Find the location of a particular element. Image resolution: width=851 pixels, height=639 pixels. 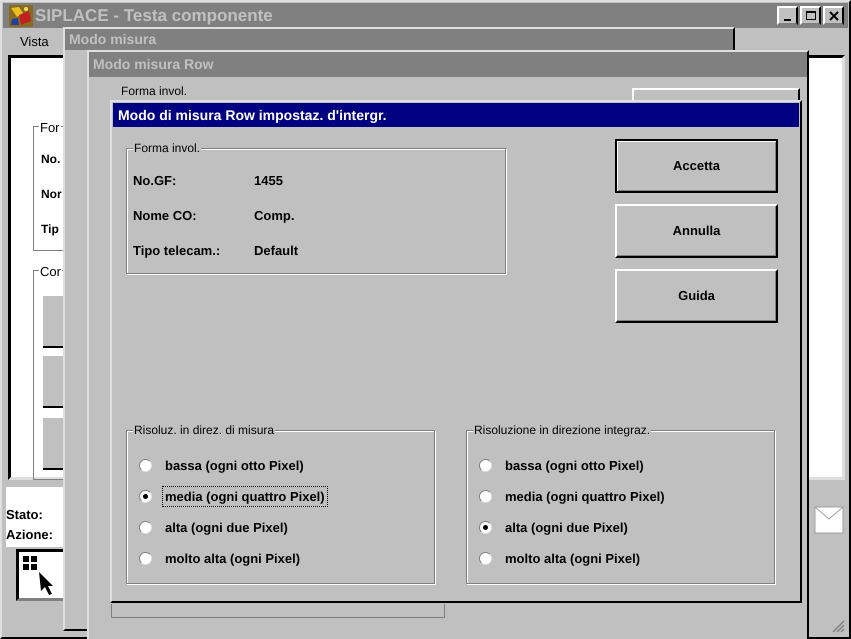

status-label: Stato: is located at coordinates (25, 515).